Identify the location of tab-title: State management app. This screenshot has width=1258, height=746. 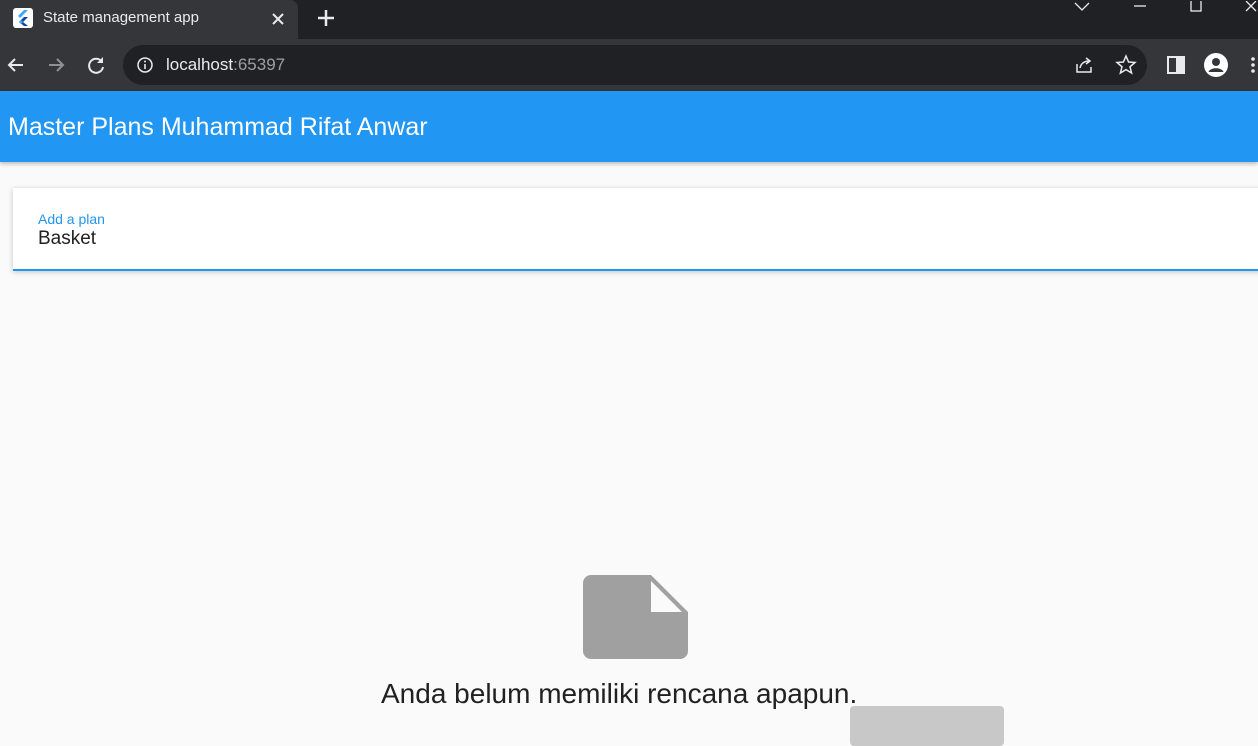
(121, 17).